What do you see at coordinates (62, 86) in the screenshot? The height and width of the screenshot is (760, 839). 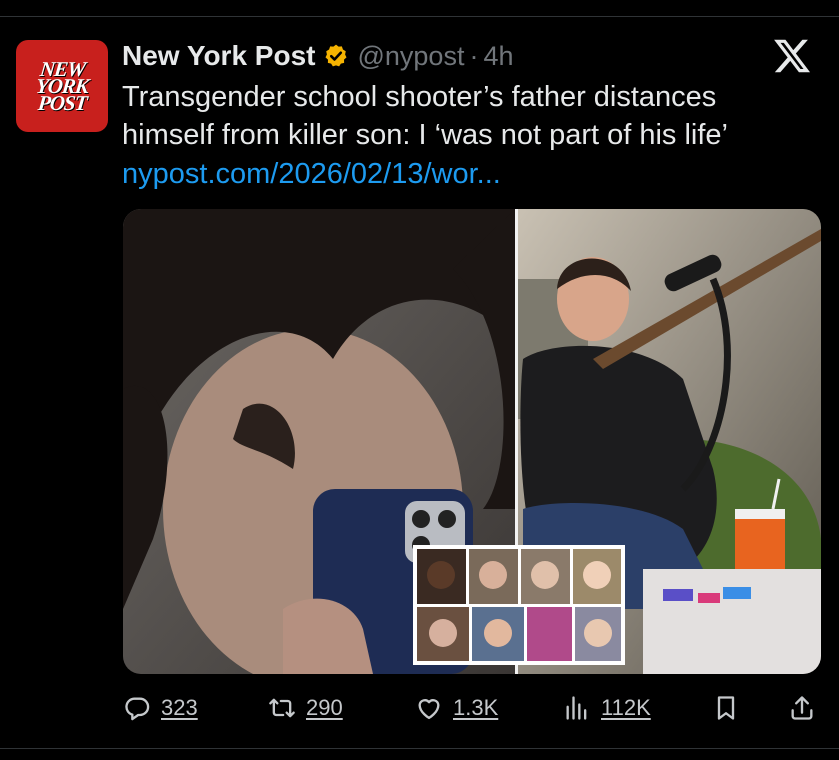 I see `avatar: NEW YORK POST` at bounding box center [62, 86].